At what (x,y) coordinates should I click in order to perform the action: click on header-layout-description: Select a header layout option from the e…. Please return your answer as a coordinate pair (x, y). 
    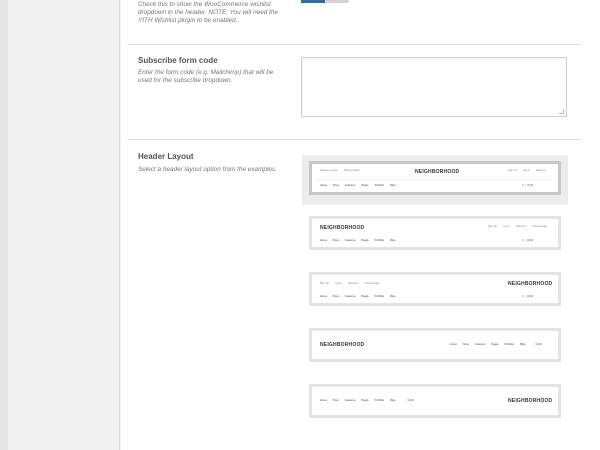
    Looking at the image, I should click on (207, 169).